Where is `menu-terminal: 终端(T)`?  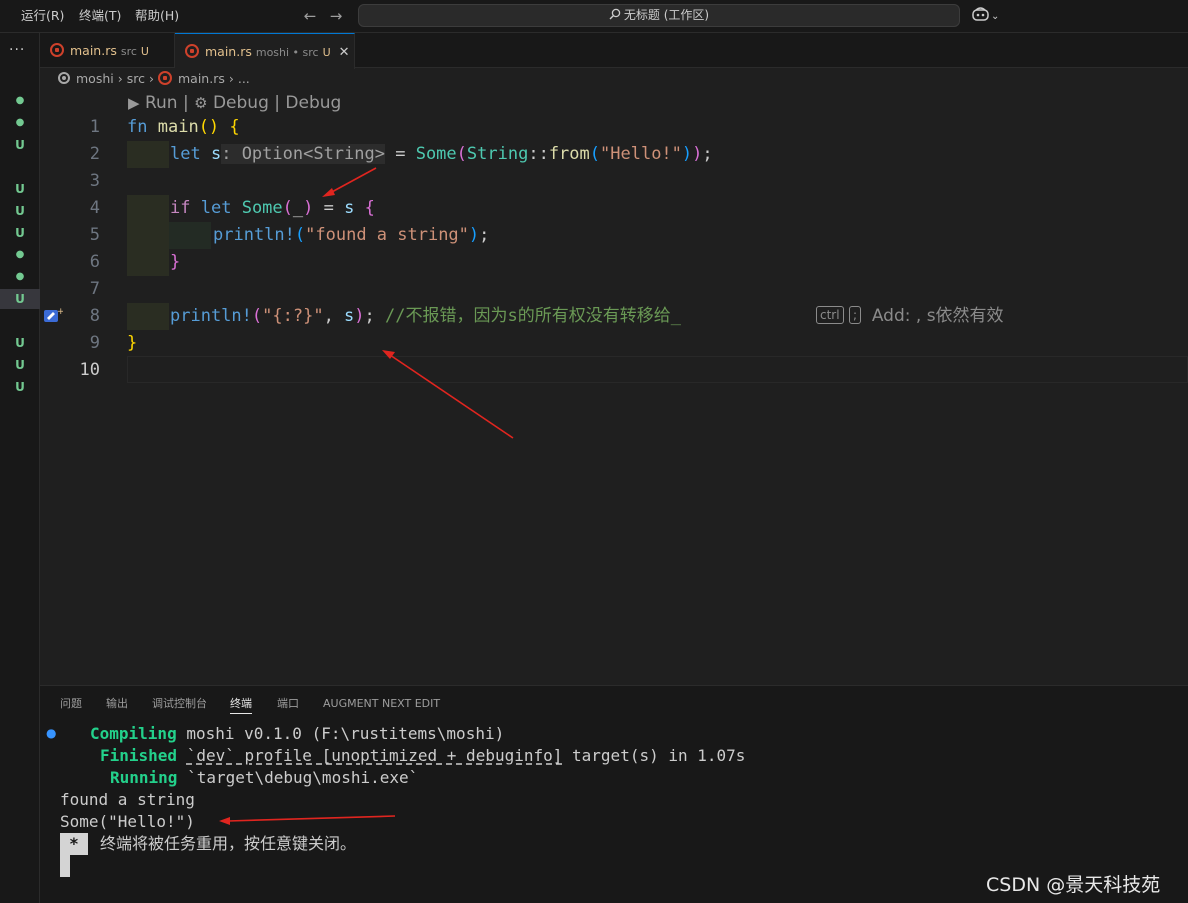
menu-terminal: 终端(T) is located at coordinates (100, 16).